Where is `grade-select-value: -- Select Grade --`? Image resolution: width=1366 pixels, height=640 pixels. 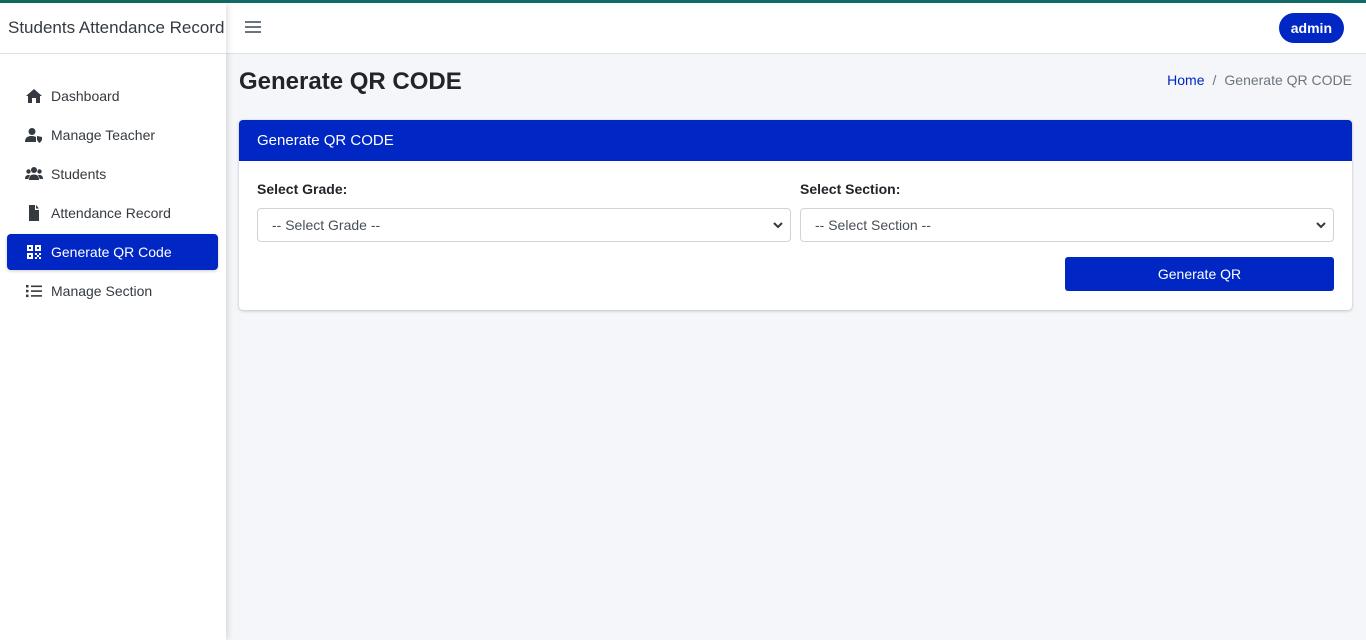
grade-select-value: -- Select Grade -- is located at coordinates (326, 225).